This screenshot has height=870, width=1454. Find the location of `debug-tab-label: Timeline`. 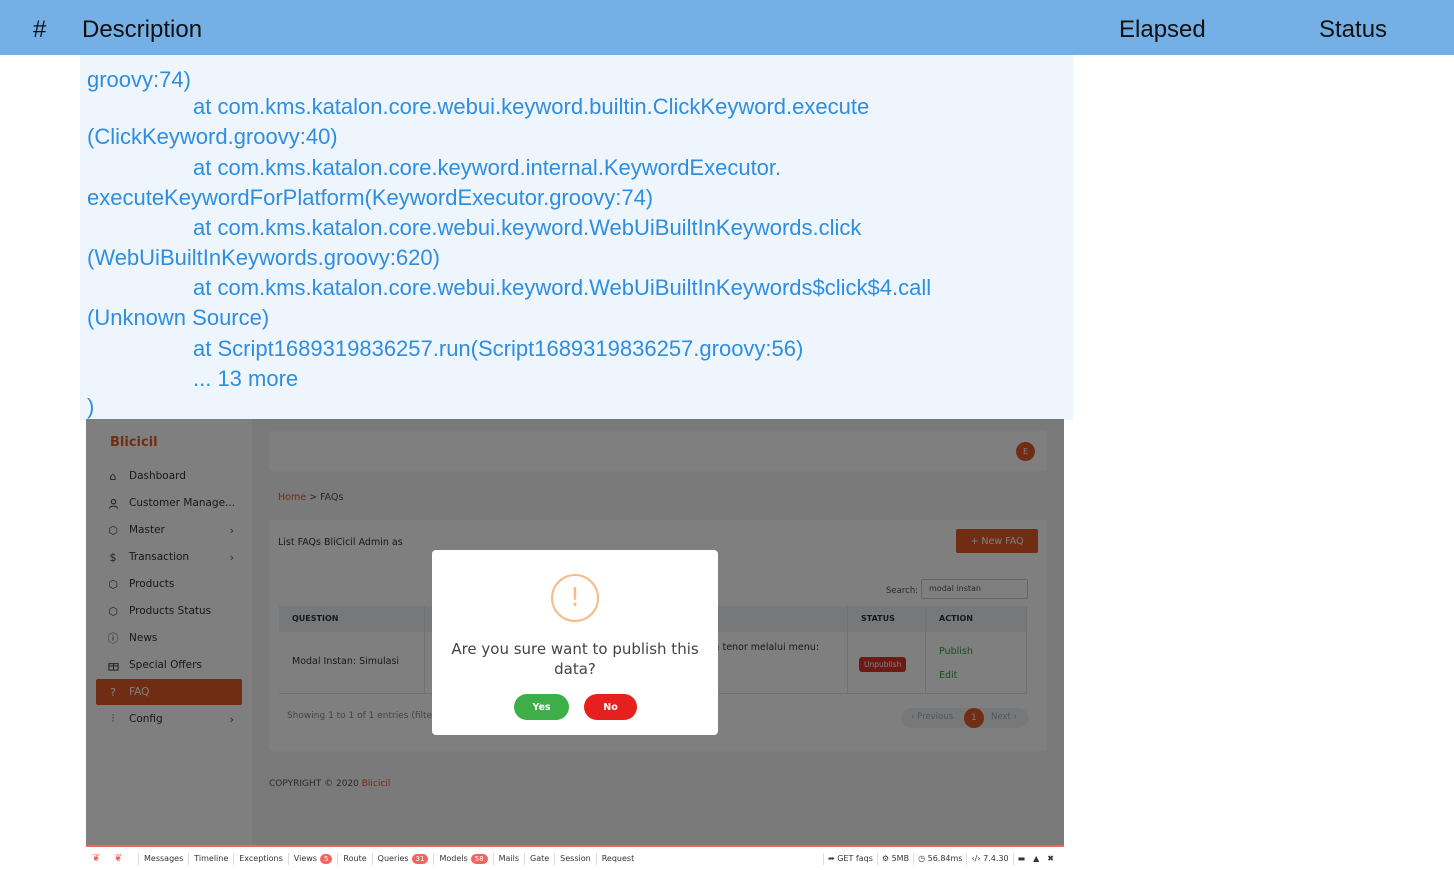

debug-tab-label: Timeline is located at coordinates (211, 858).